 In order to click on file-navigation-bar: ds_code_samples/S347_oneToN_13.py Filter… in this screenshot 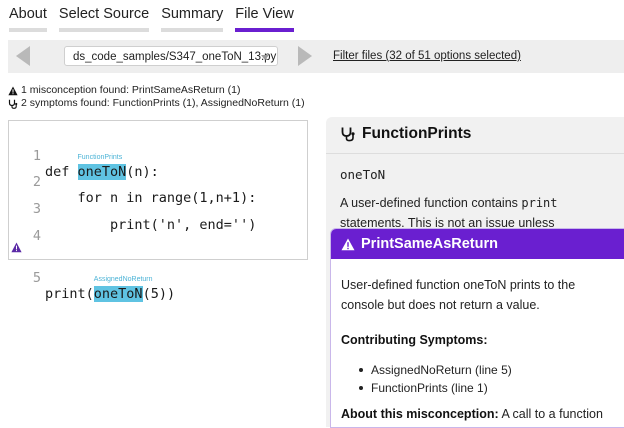, I will do `click(316, 56)`.